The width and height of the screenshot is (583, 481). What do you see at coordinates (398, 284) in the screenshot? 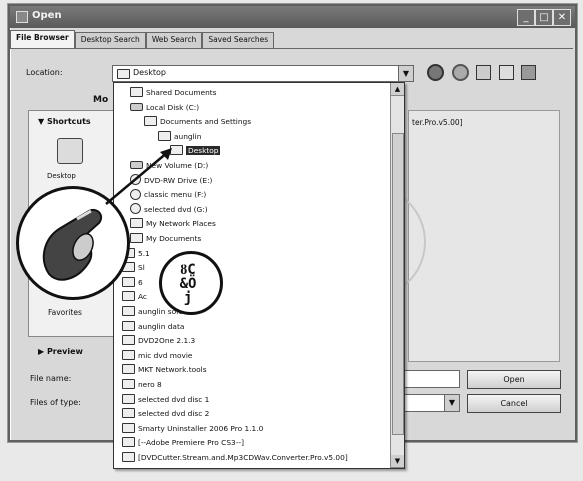
I see `scrollbar-thumb` at bounding box center [398, 284].